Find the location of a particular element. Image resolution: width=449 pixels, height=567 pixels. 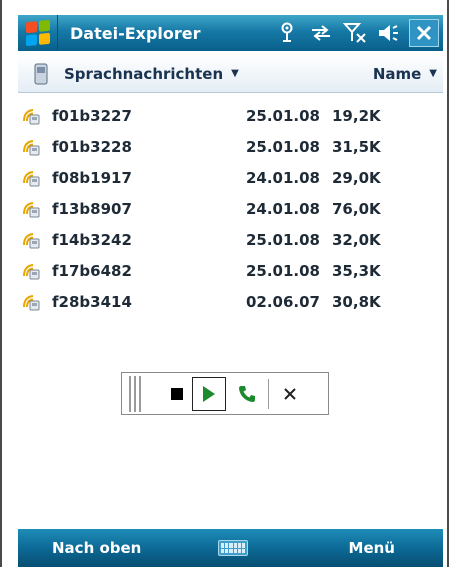

stop-button is located at coordinates (177, 394).